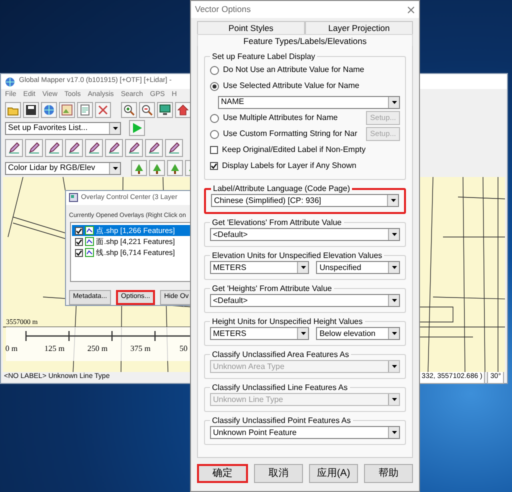 This screenshot has height=492, width=512. Describe the element at coordinates (223, 9) in the screenshot. I see `dialog-title: Vector Options` at that location.